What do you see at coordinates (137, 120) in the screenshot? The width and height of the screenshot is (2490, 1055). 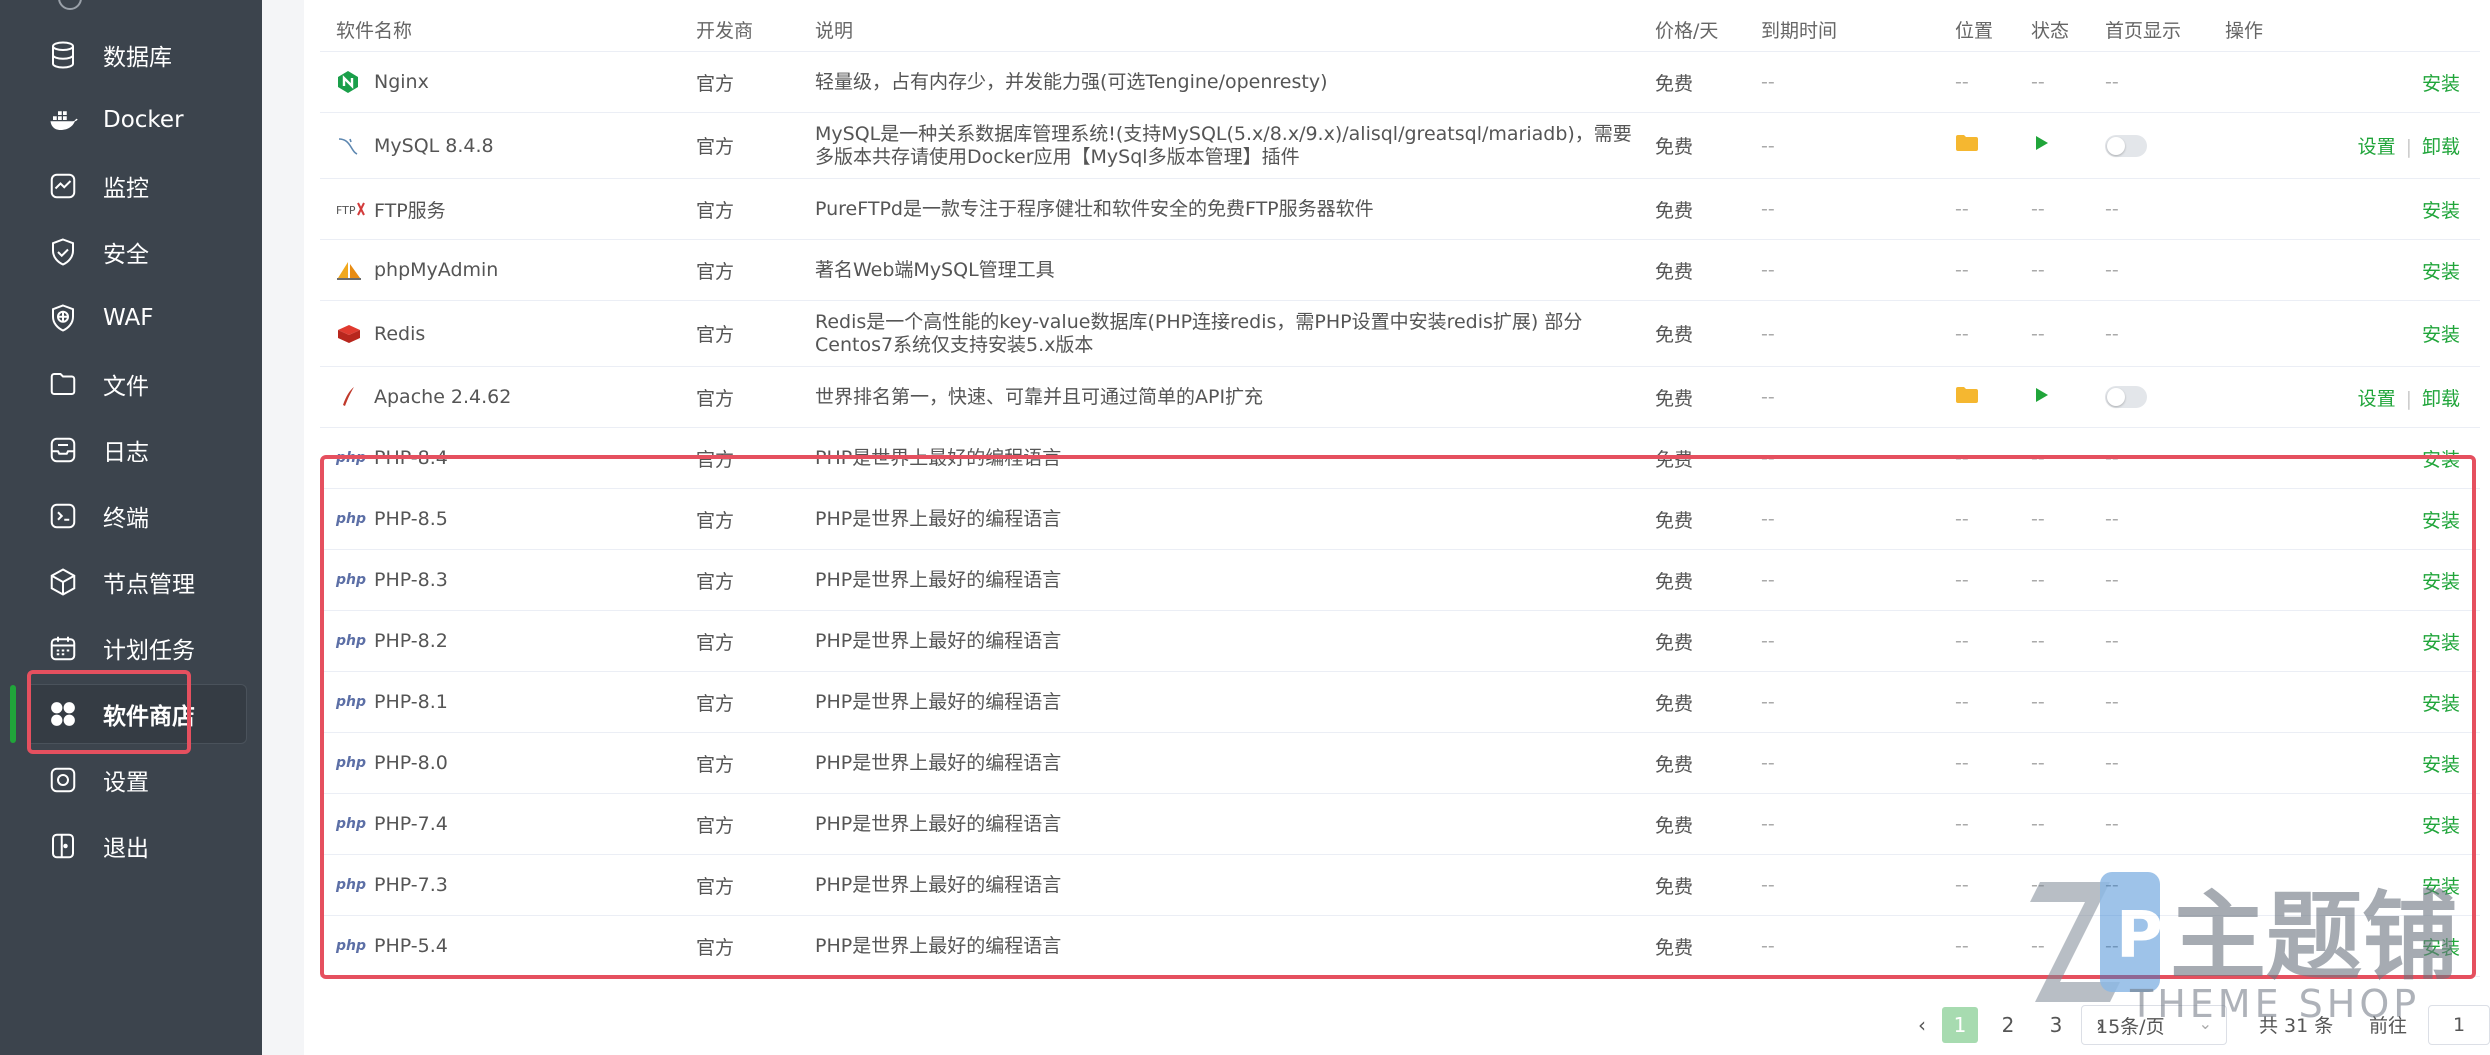 I see `sidebar-item-docker: Docker` at bounding box center [137, 120].